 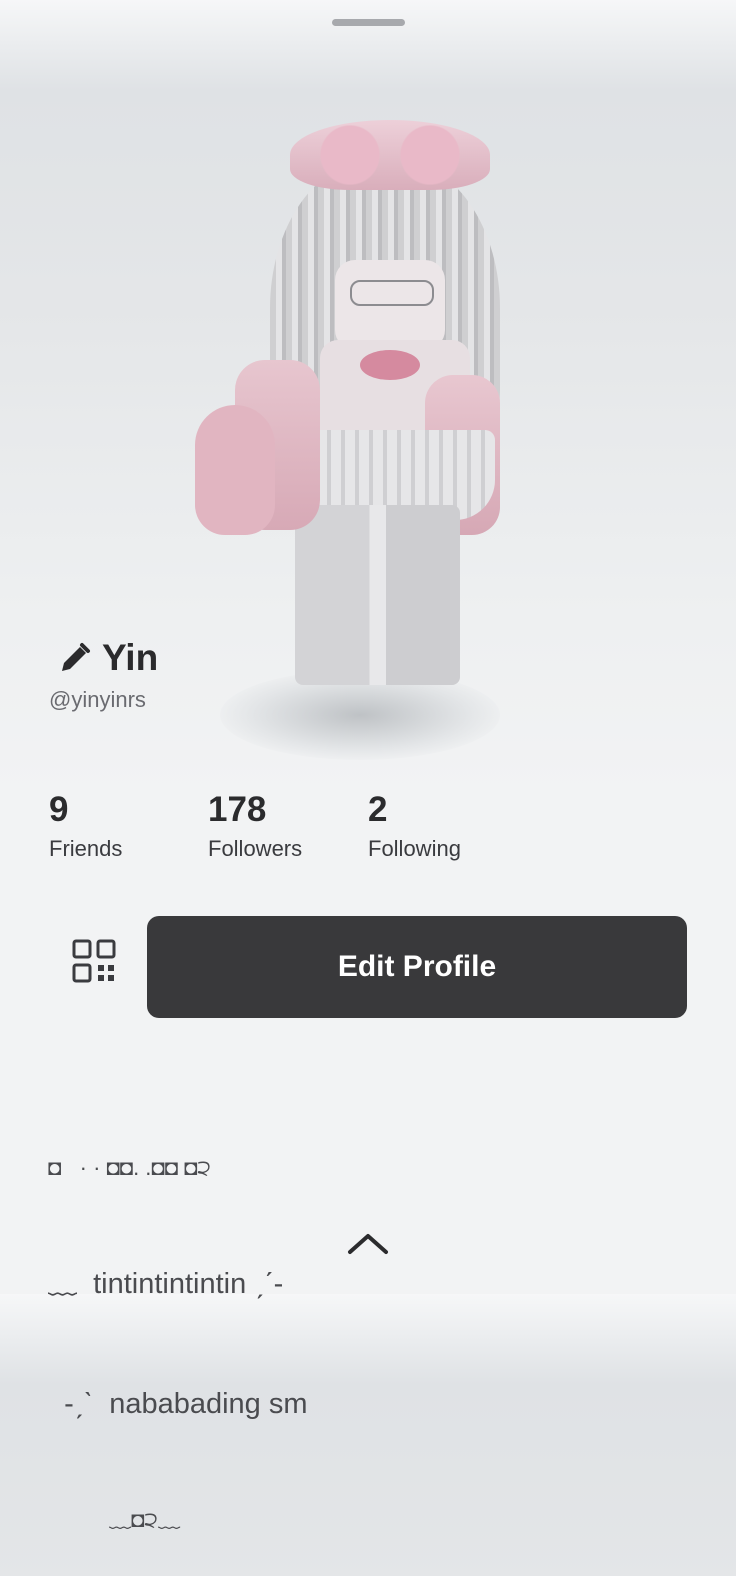 I want to click on stat-followers: 178 Followers, so click(x=255, y=826).